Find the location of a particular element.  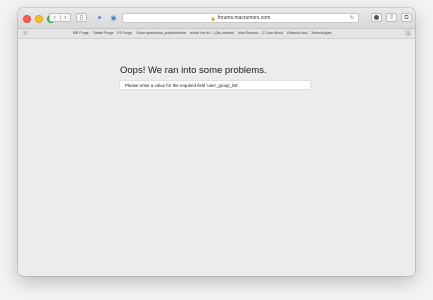

share-button: ⇧ is located at coordinates (391, 17).